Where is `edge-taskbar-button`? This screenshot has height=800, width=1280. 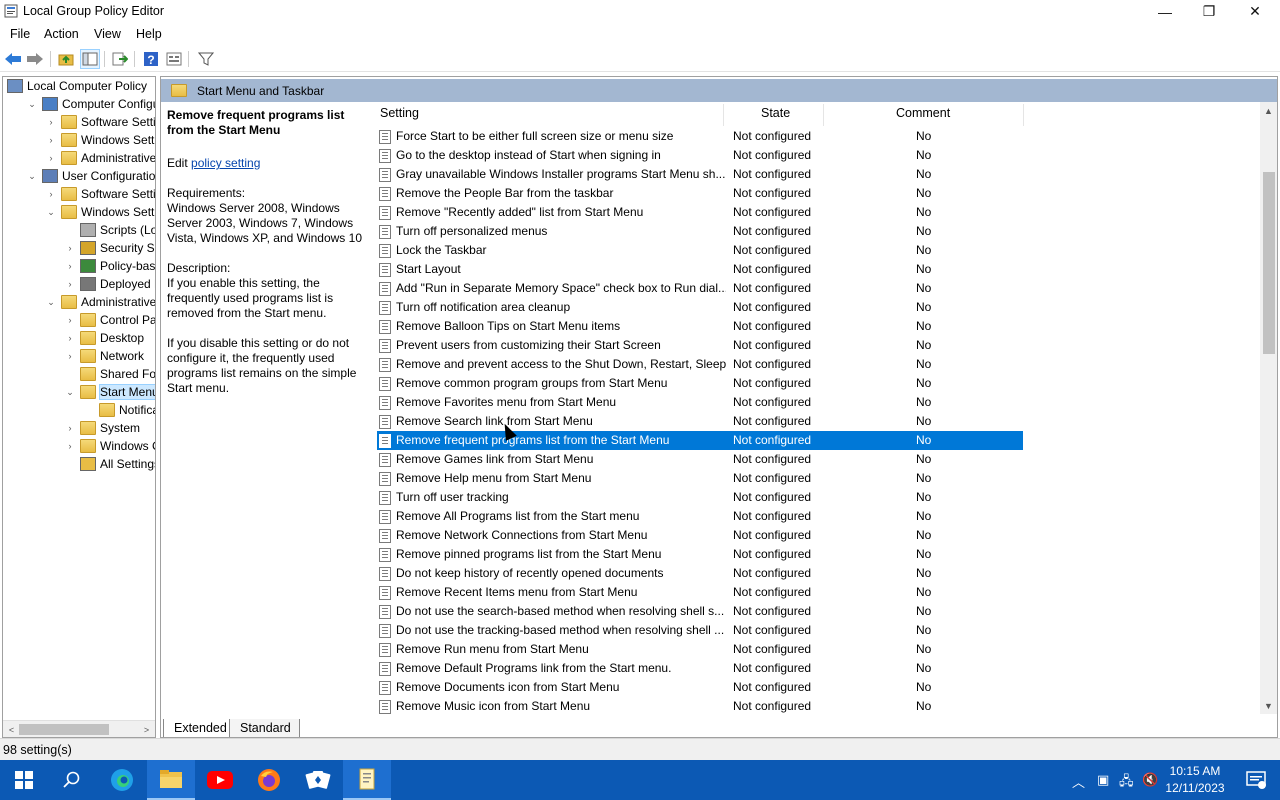 edge-taskbar-button is located at coordinates (122, 780).